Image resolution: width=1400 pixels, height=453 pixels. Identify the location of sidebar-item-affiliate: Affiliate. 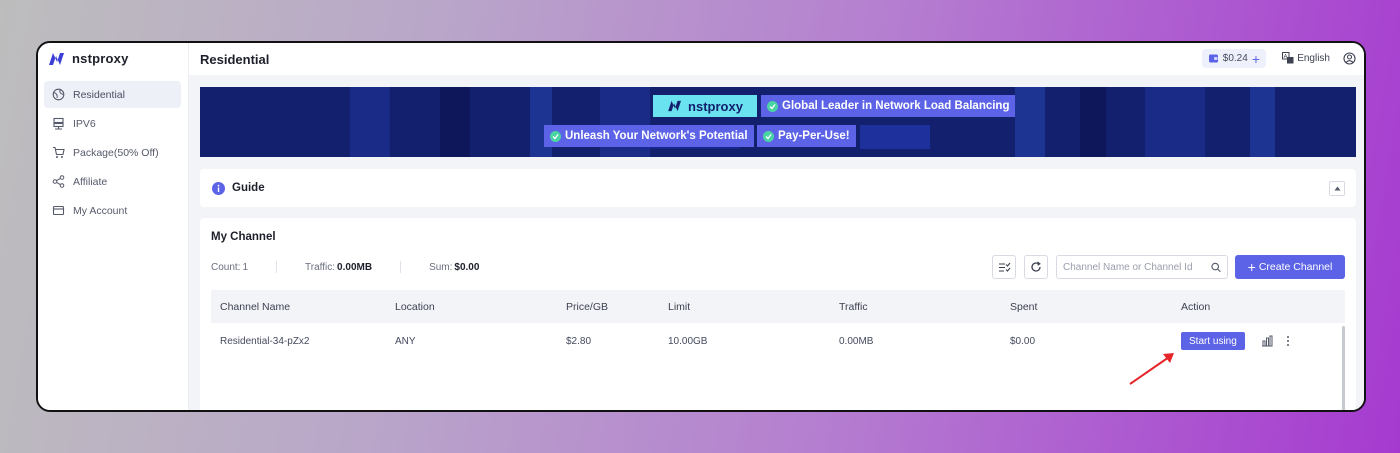
(112, 181).